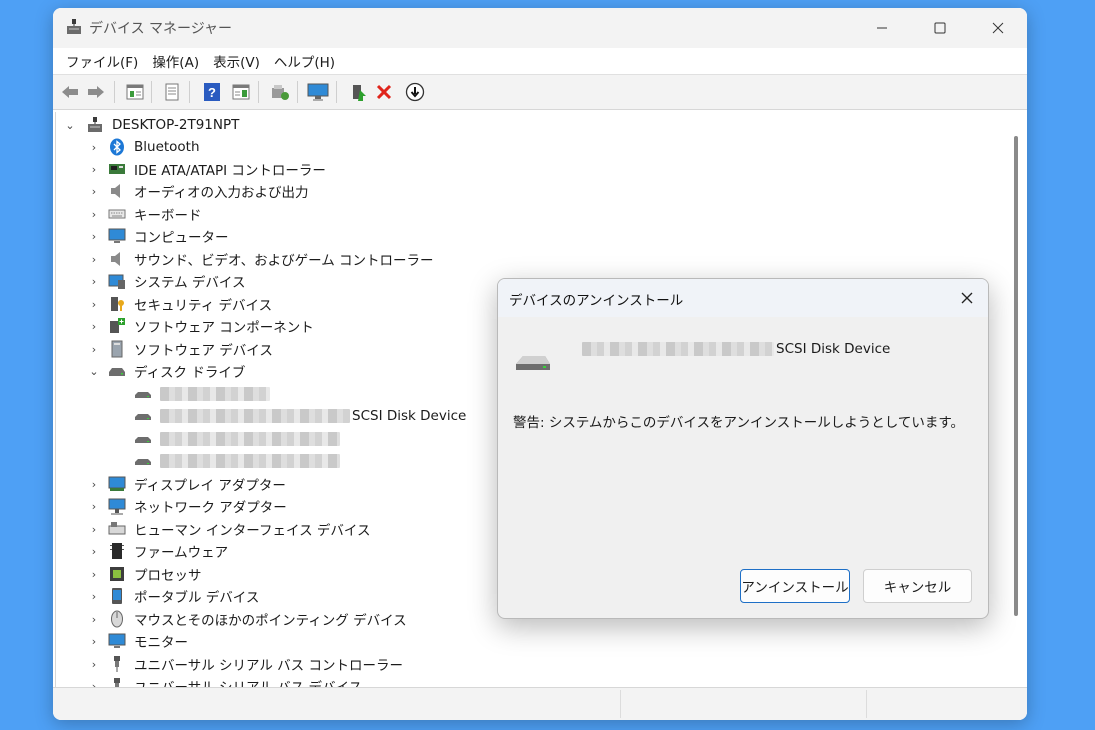  I want to click on monitor-icon, so click(318, 92).